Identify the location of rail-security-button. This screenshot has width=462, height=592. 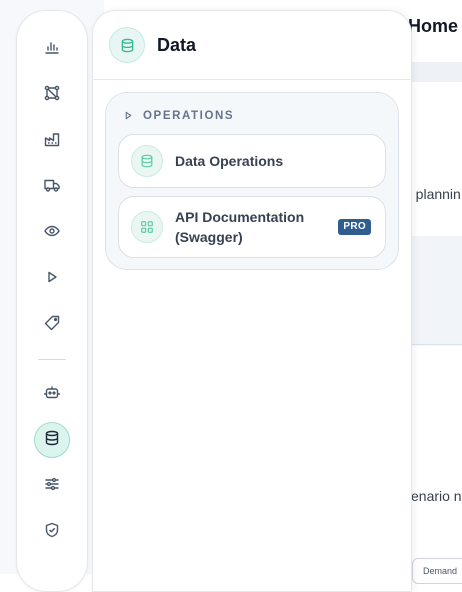
(52, 532).